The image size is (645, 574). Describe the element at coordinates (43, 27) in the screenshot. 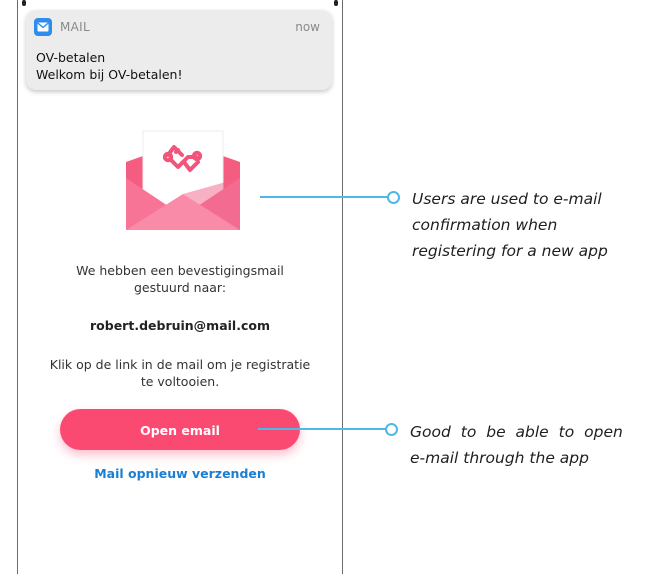

I see `mail-icon` at that location.